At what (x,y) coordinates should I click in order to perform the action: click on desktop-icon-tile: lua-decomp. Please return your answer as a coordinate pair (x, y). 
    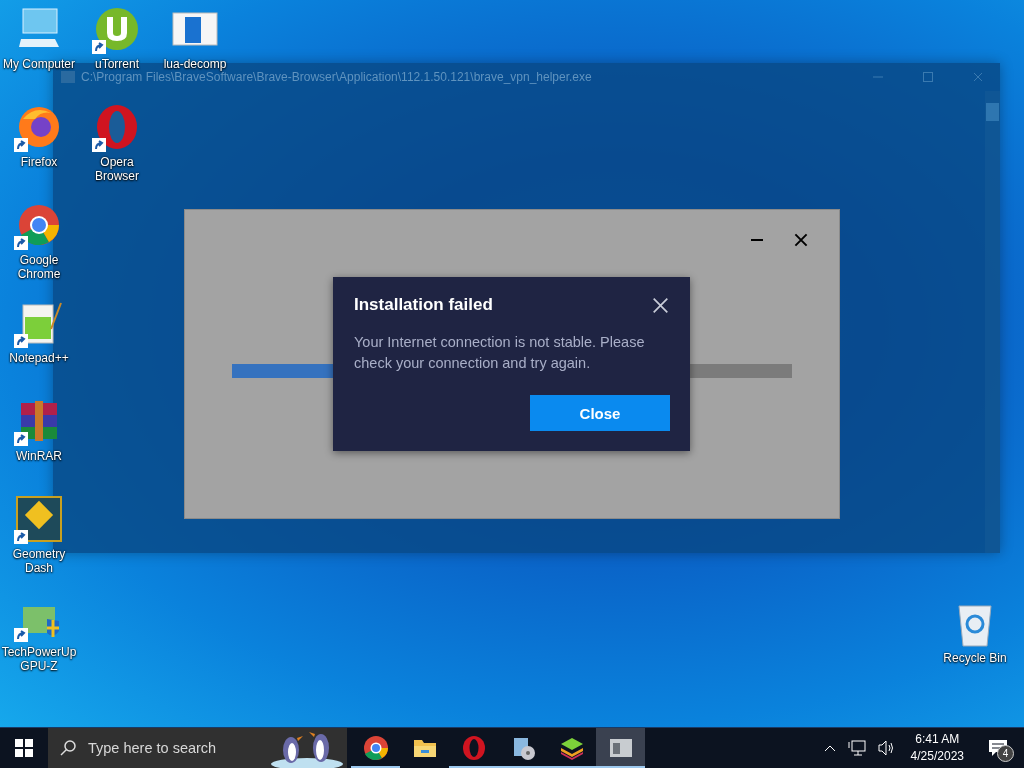
    Looking at the image, I should click on (195, 37).